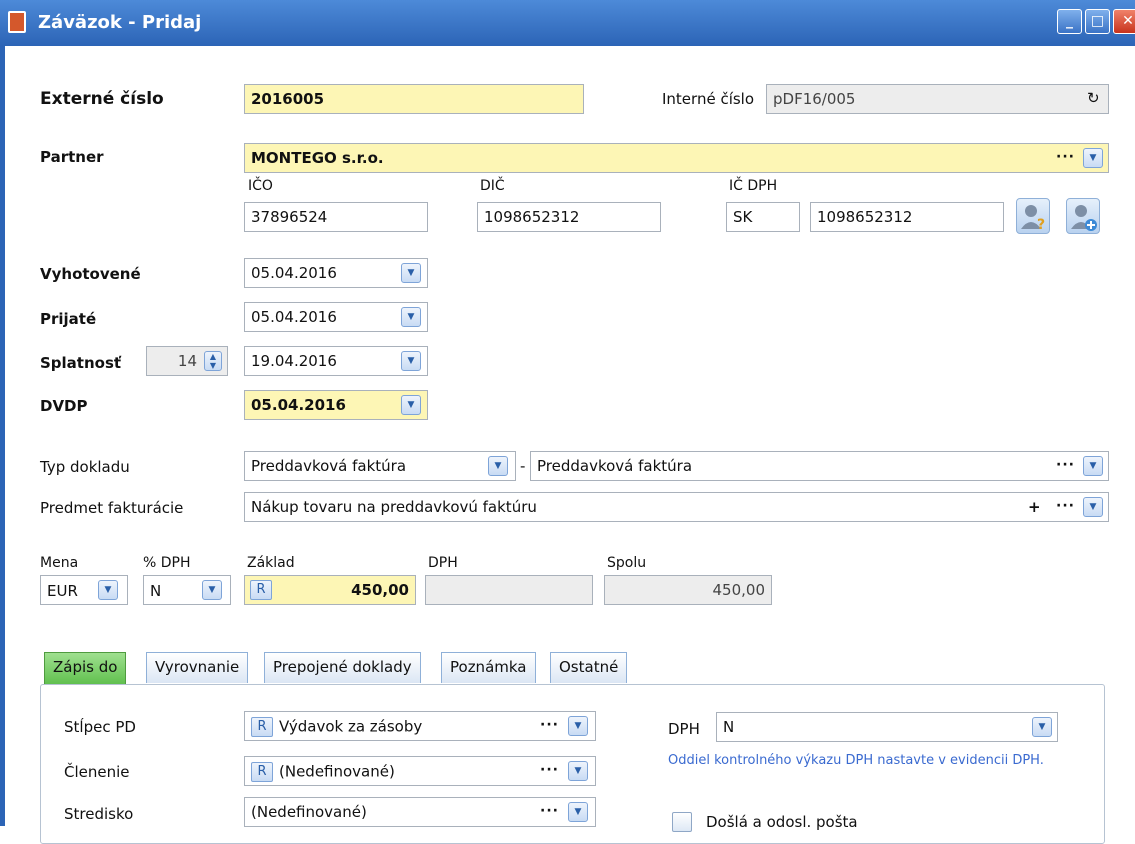  Describe the element at coordinates (260, 186) in the screenshot. I see `ico-label: IČO` at that location.